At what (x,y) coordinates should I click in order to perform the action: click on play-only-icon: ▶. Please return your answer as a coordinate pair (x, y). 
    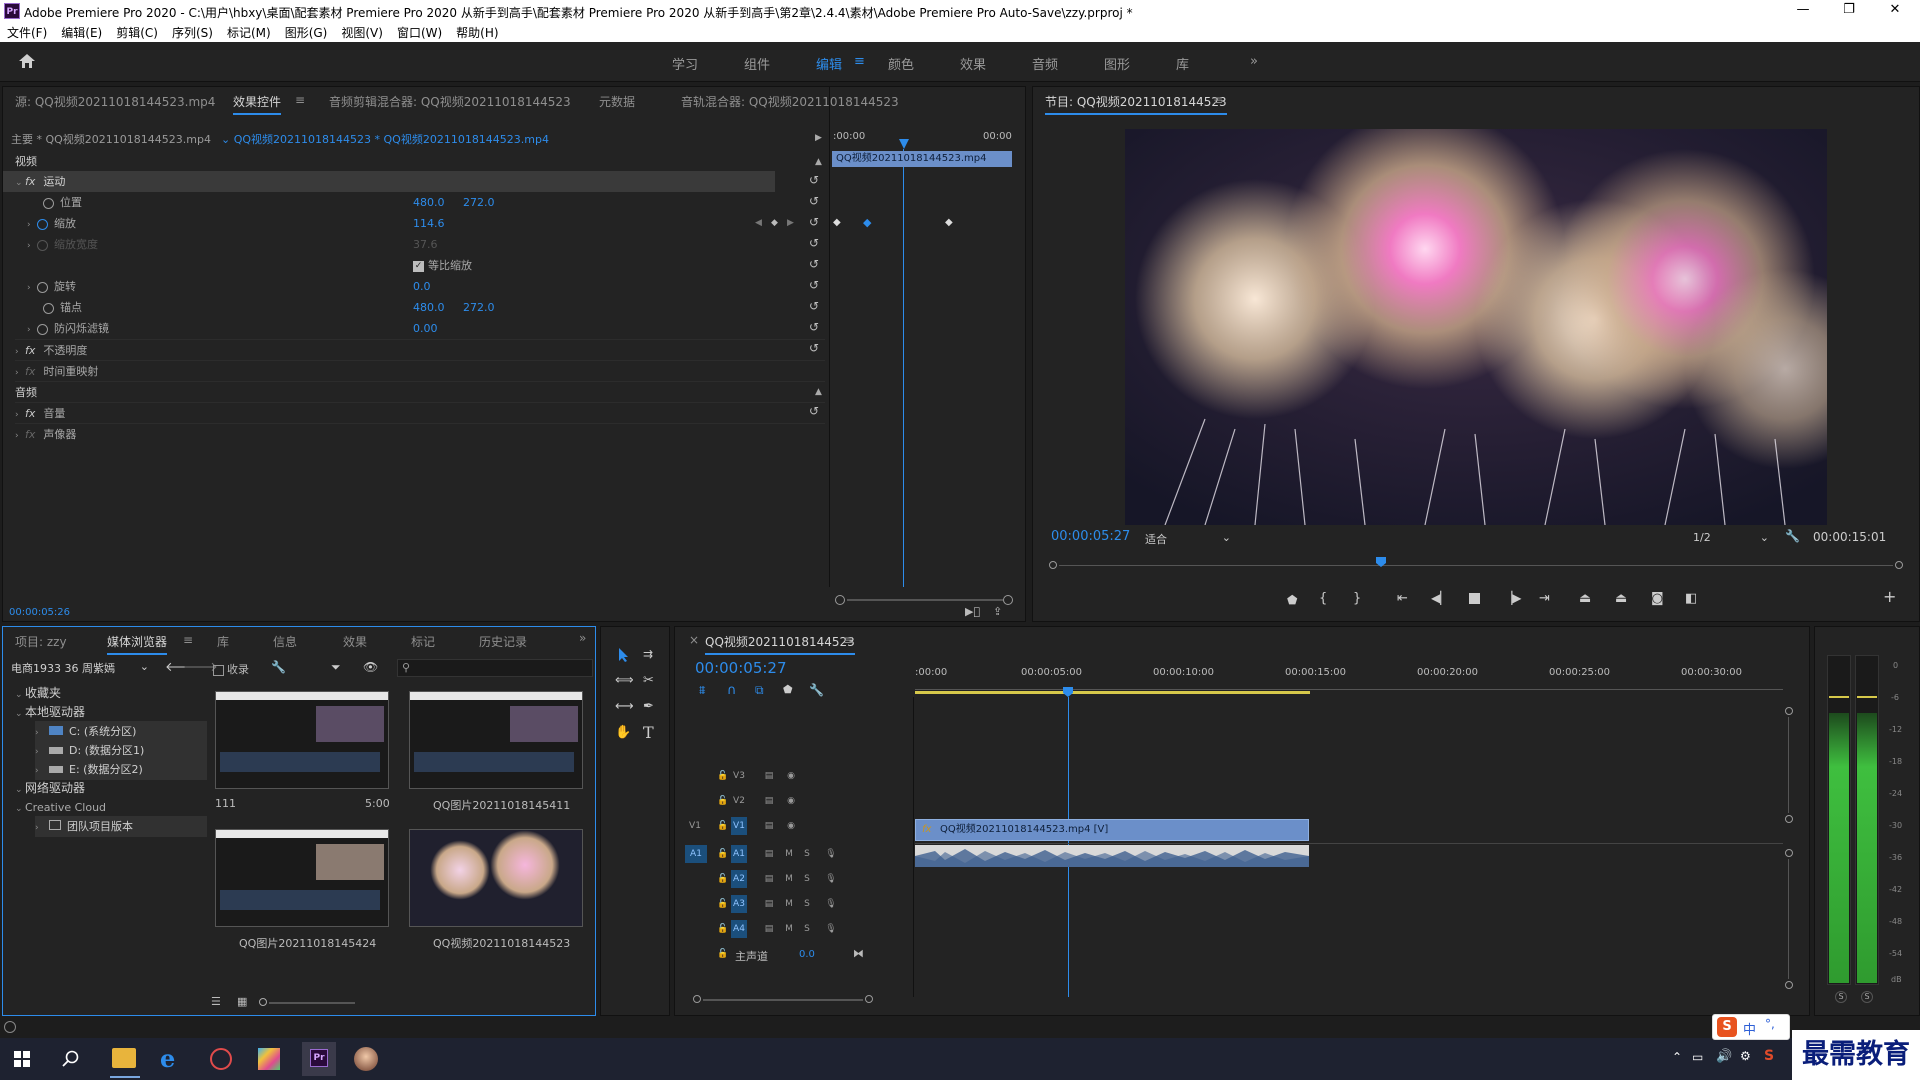
    Looking at the image, I should click on (818, 138).